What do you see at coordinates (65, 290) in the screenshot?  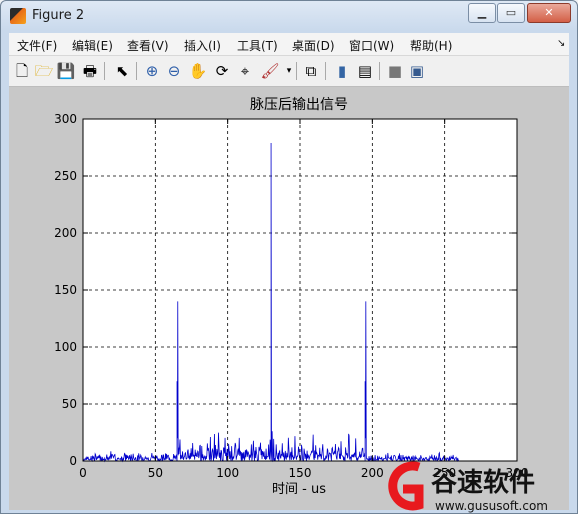 I see `y-tick-label: 150` at bounding box center [65, 290].